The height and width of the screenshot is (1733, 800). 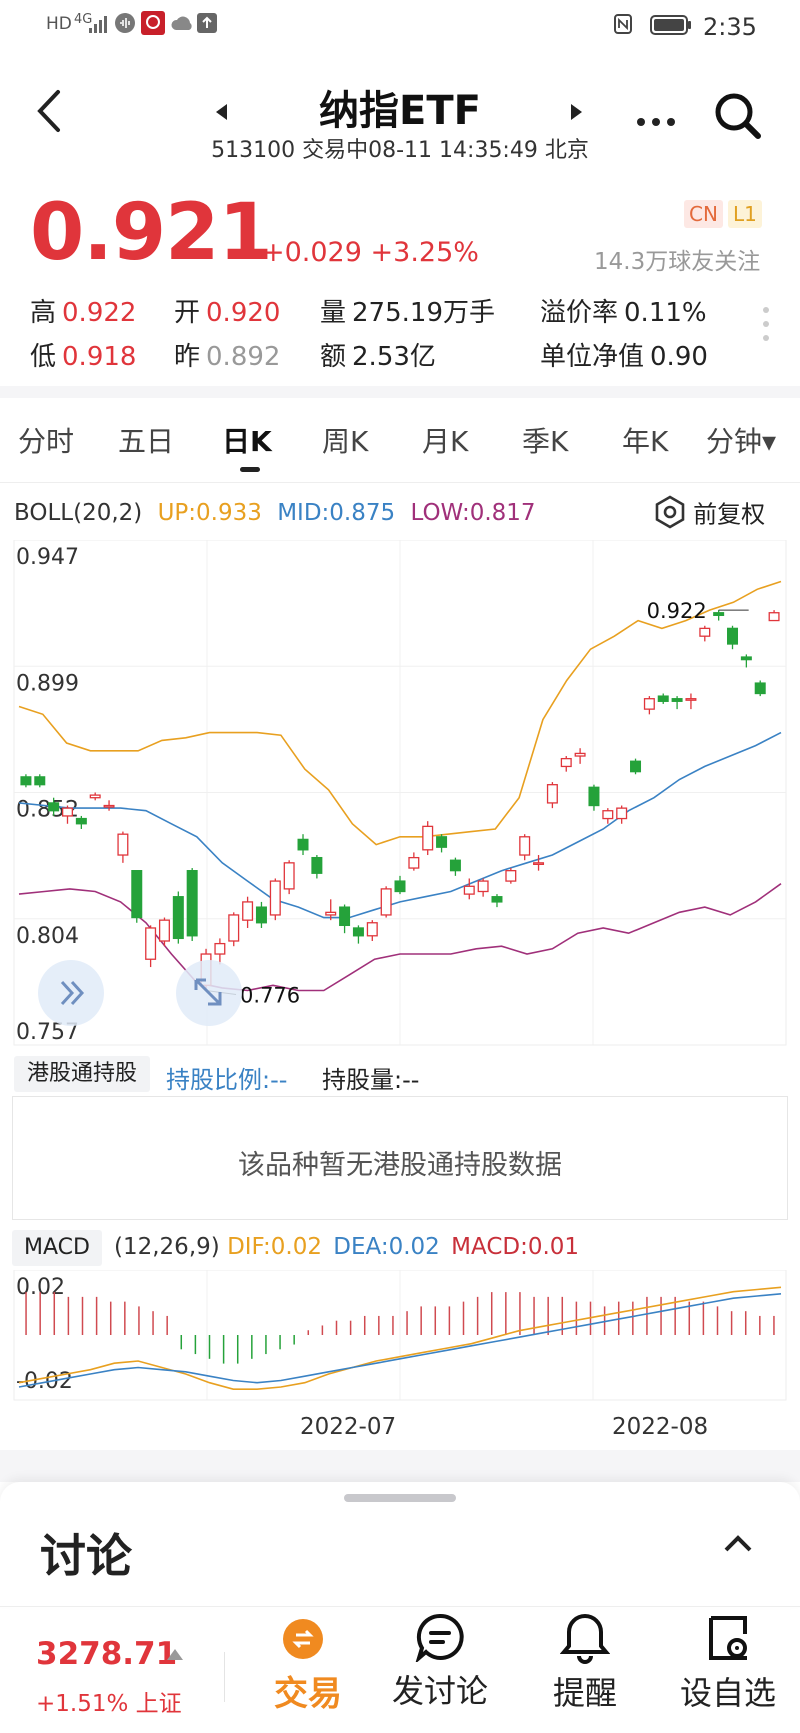 What do you see at coordinates (57, 1248) in the screenshot?
I see `macd-label: MACD` at bounding box center [57, 1248].